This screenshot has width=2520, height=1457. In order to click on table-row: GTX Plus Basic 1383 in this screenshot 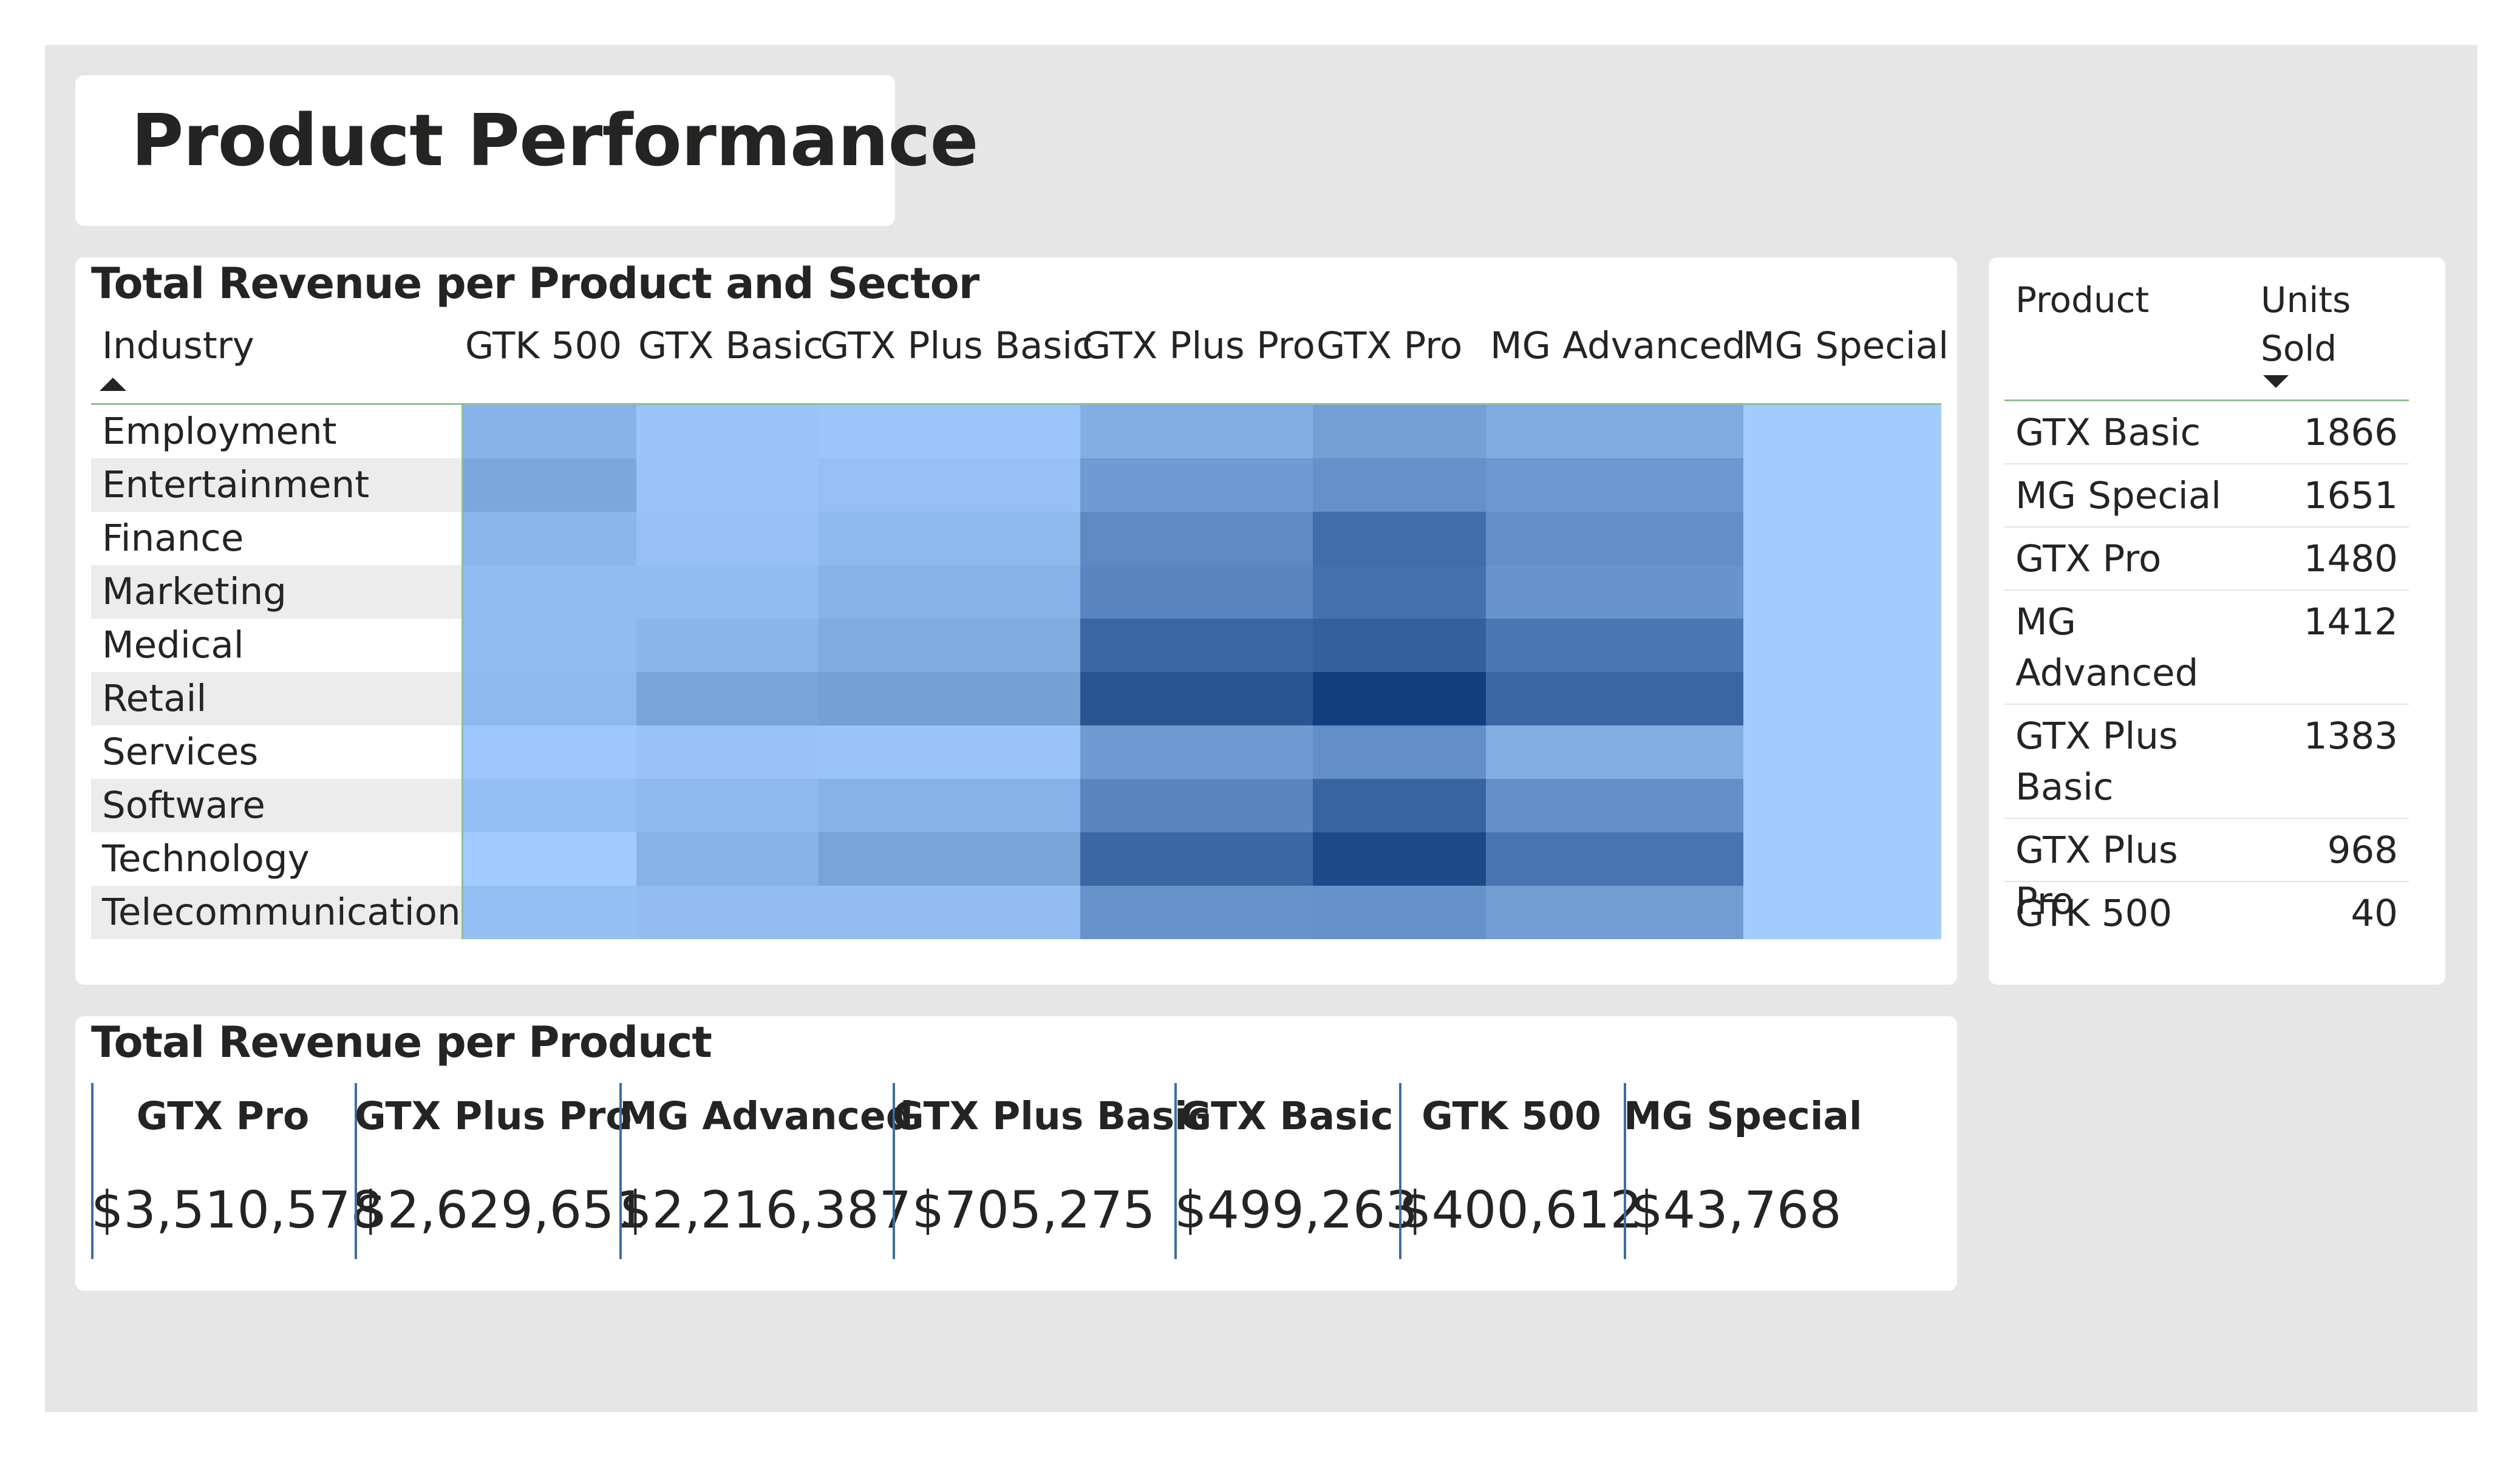, I will do `click(2206, 762)`.